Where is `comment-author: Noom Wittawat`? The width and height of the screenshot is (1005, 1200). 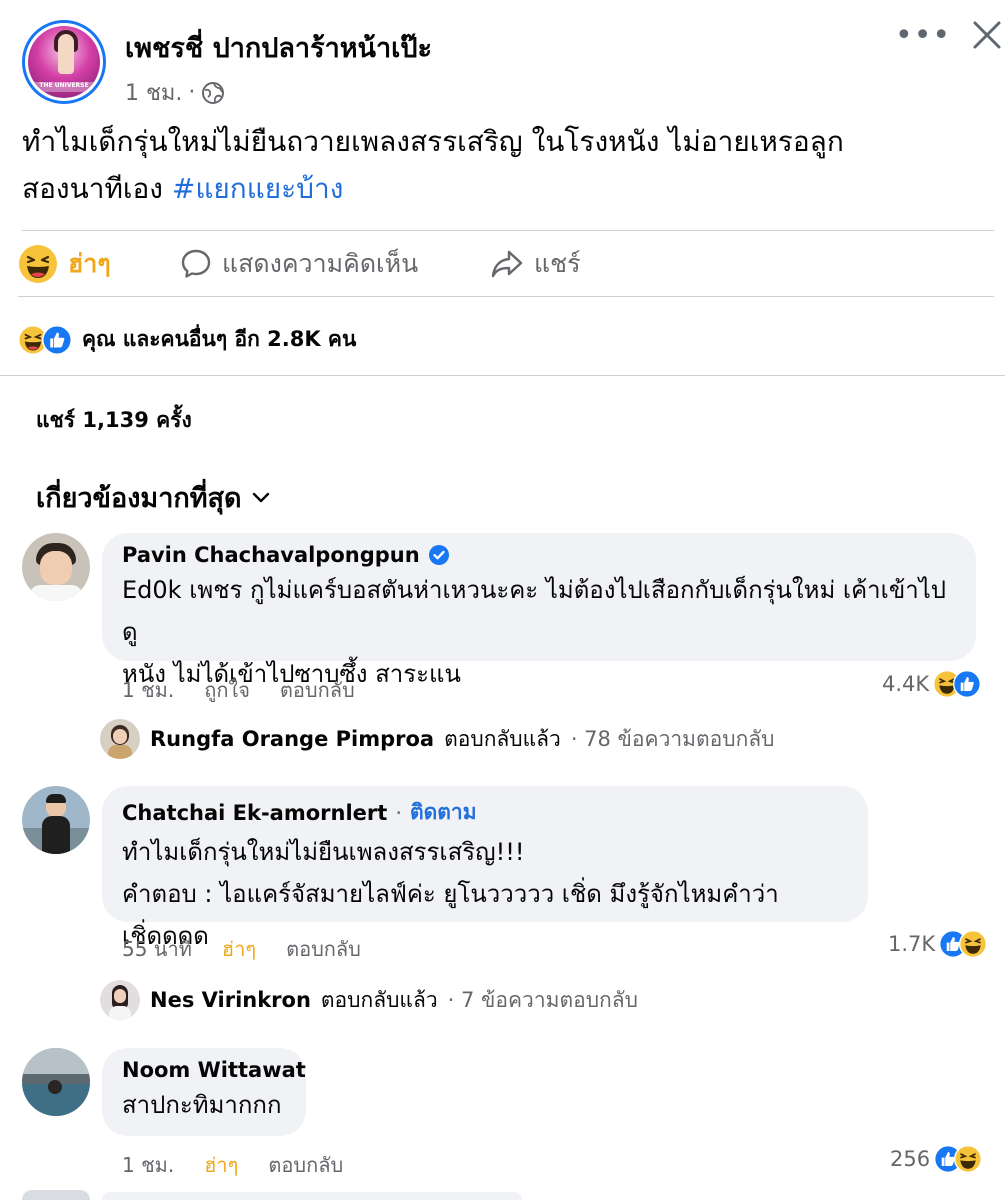
comment-author: Noom Wittawat is located at coordinates (214, 1070).